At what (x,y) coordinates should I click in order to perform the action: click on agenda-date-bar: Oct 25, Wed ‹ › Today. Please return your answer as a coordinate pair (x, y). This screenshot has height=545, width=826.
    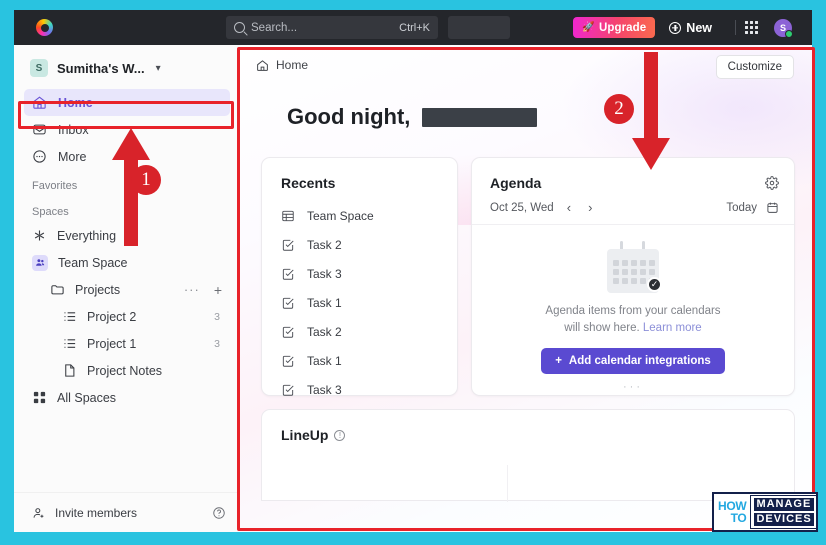
    Looking at the image, I should click on (633, 208).